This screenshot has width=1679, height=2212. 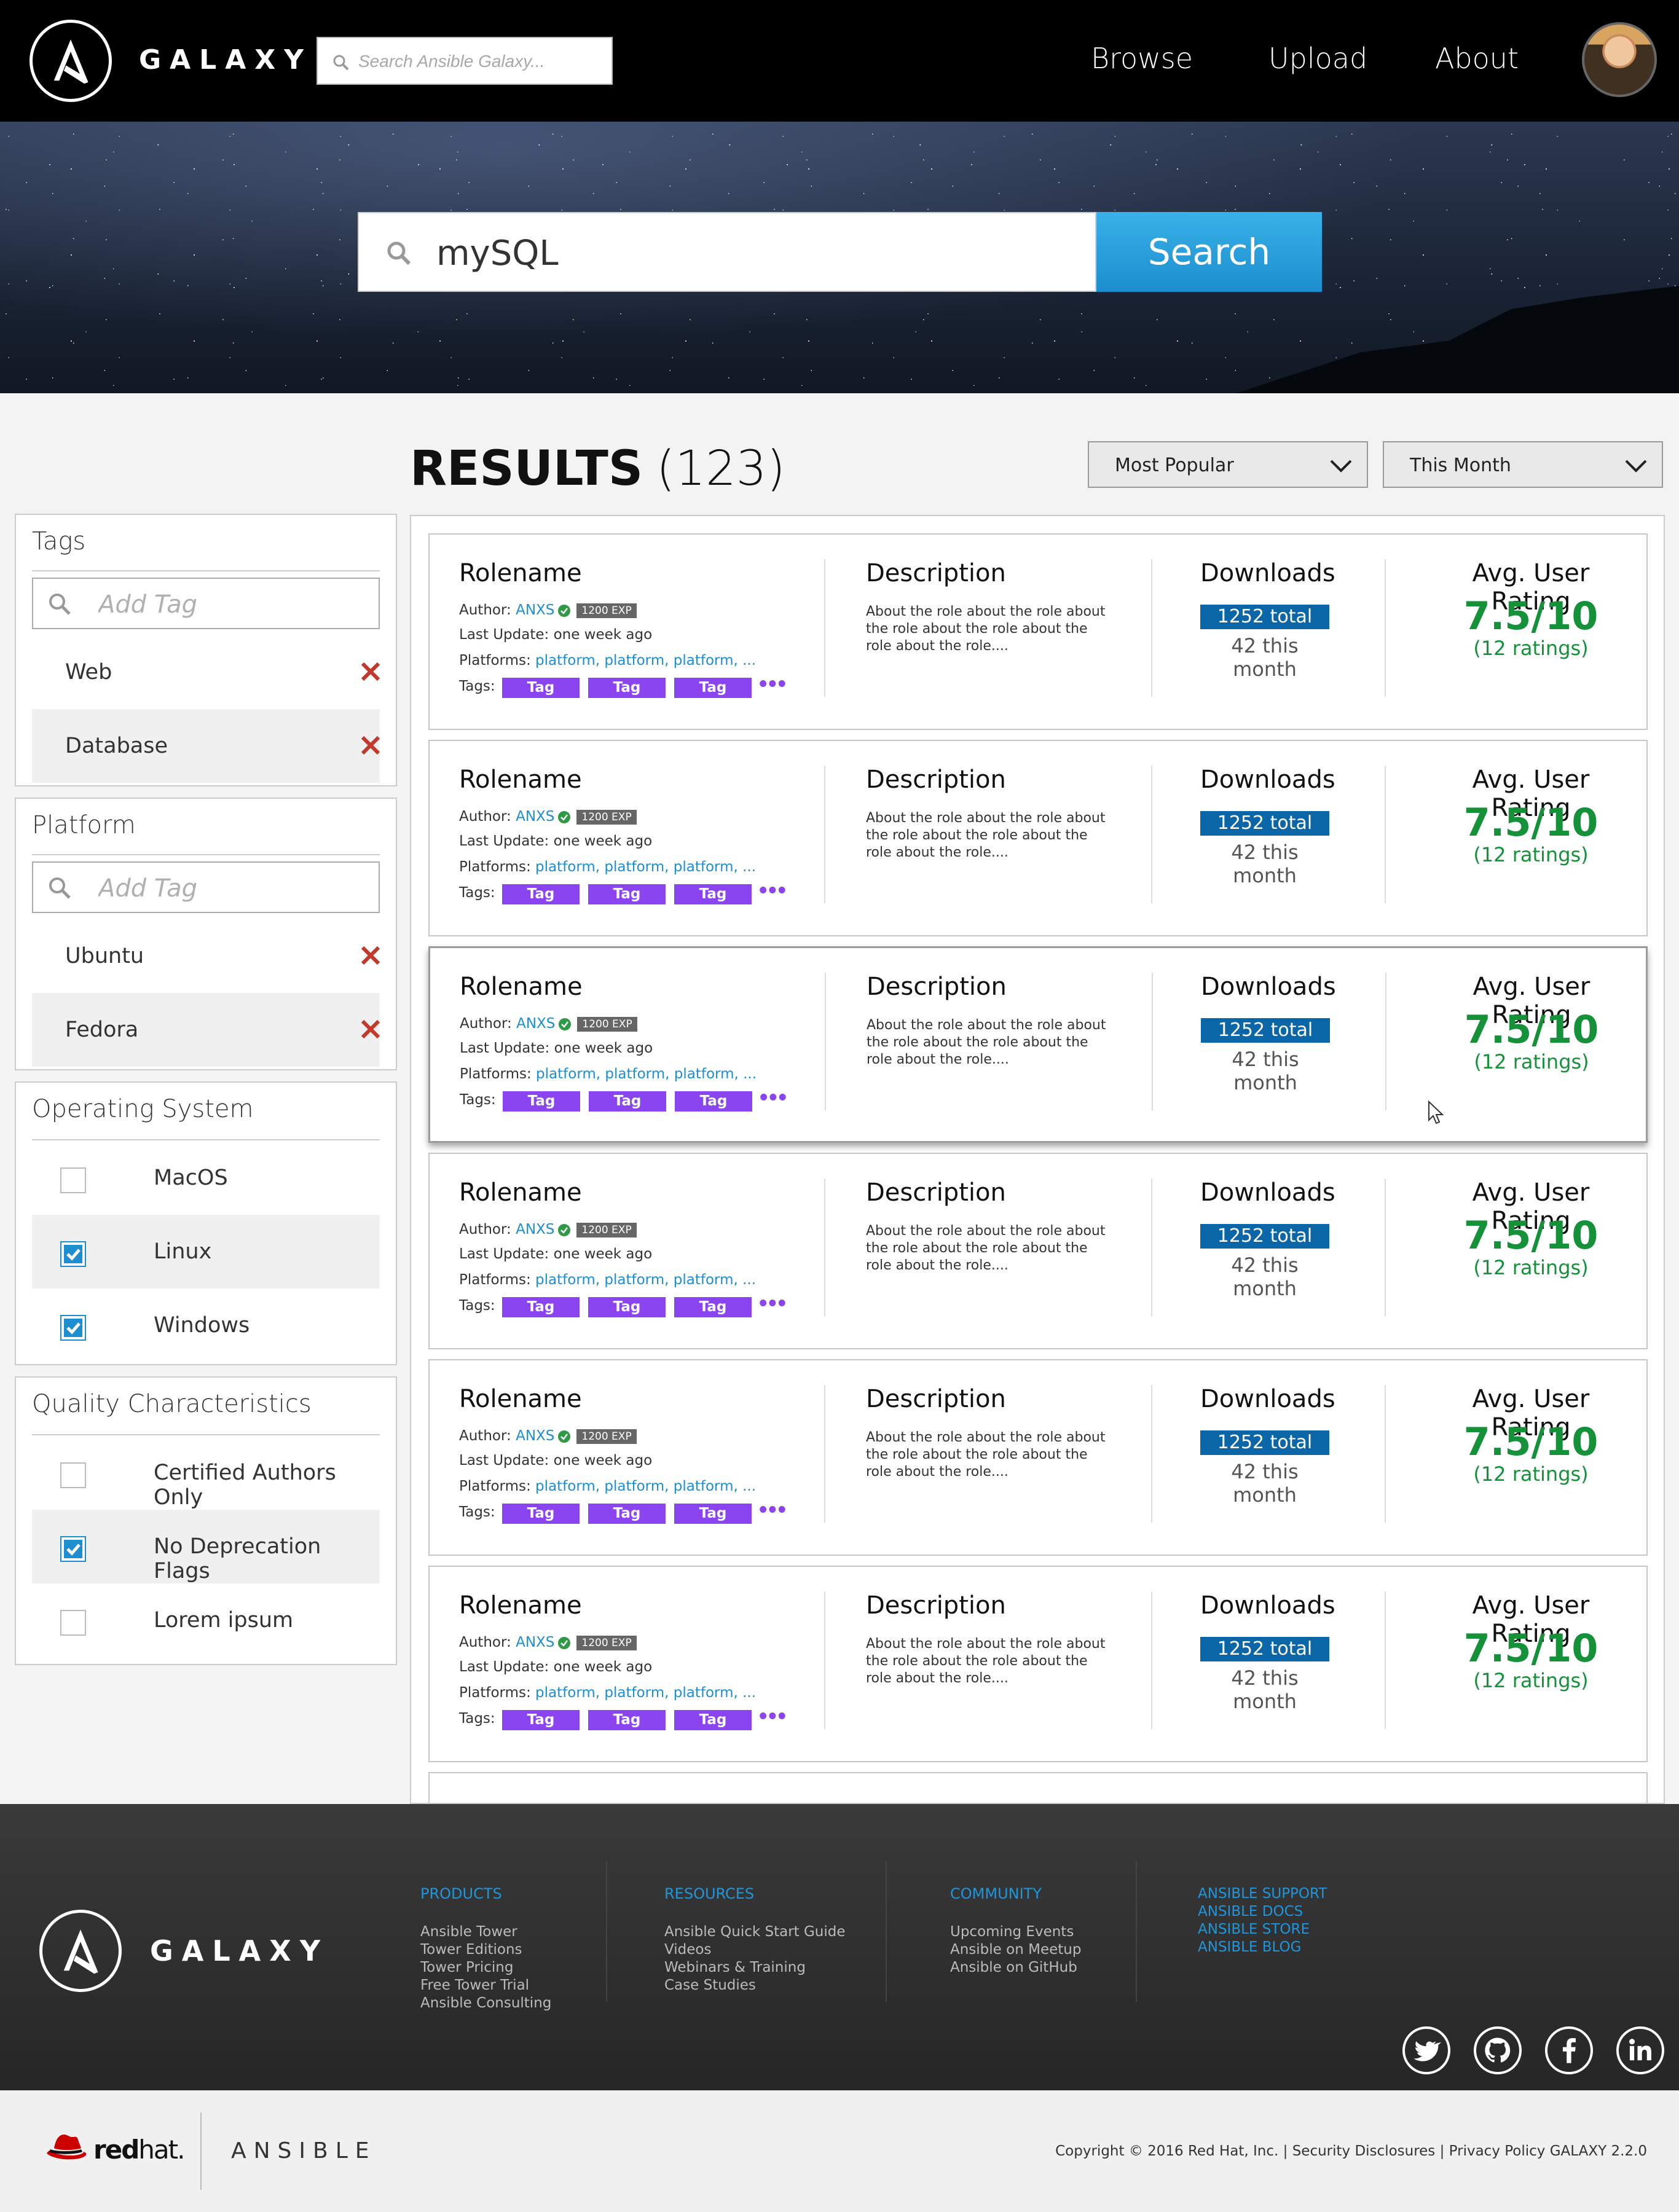 I want to click on tag-input-box, so click(x=206, y=603).